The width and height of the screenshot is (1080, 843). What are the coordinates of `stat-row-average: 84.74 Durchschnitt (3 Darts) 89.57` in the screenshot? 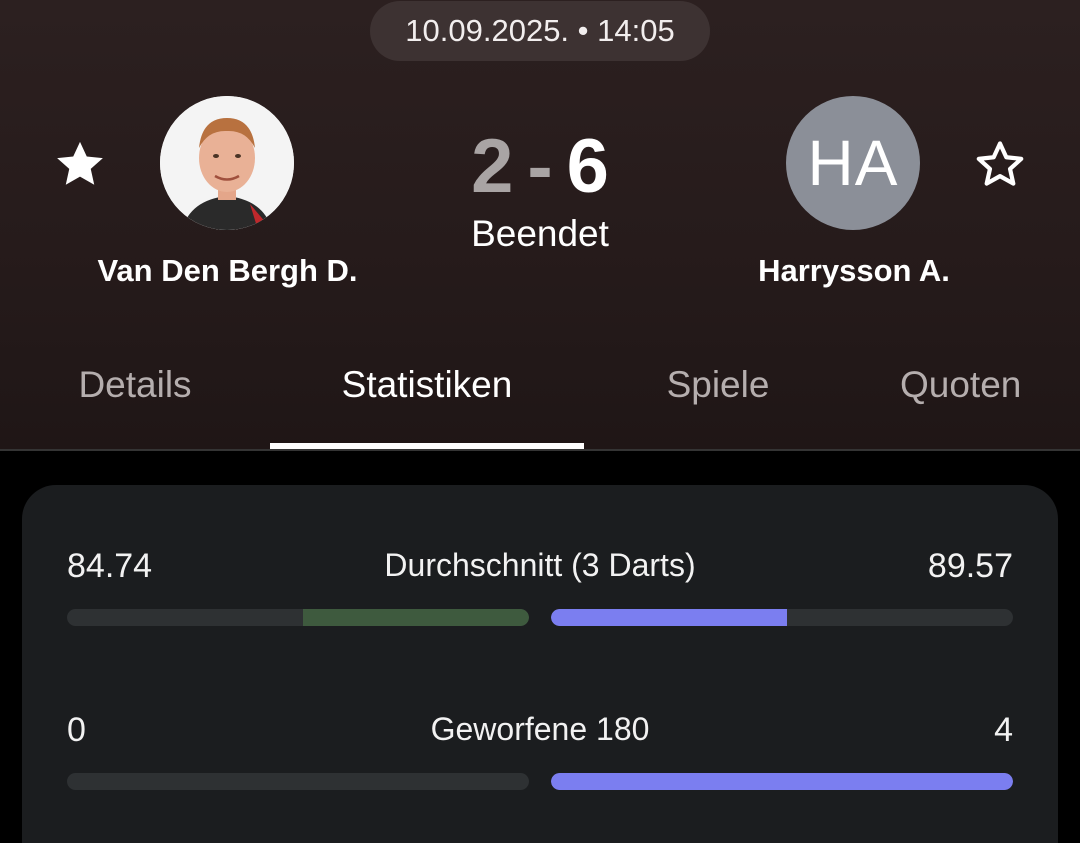 It's located at (540, 597).